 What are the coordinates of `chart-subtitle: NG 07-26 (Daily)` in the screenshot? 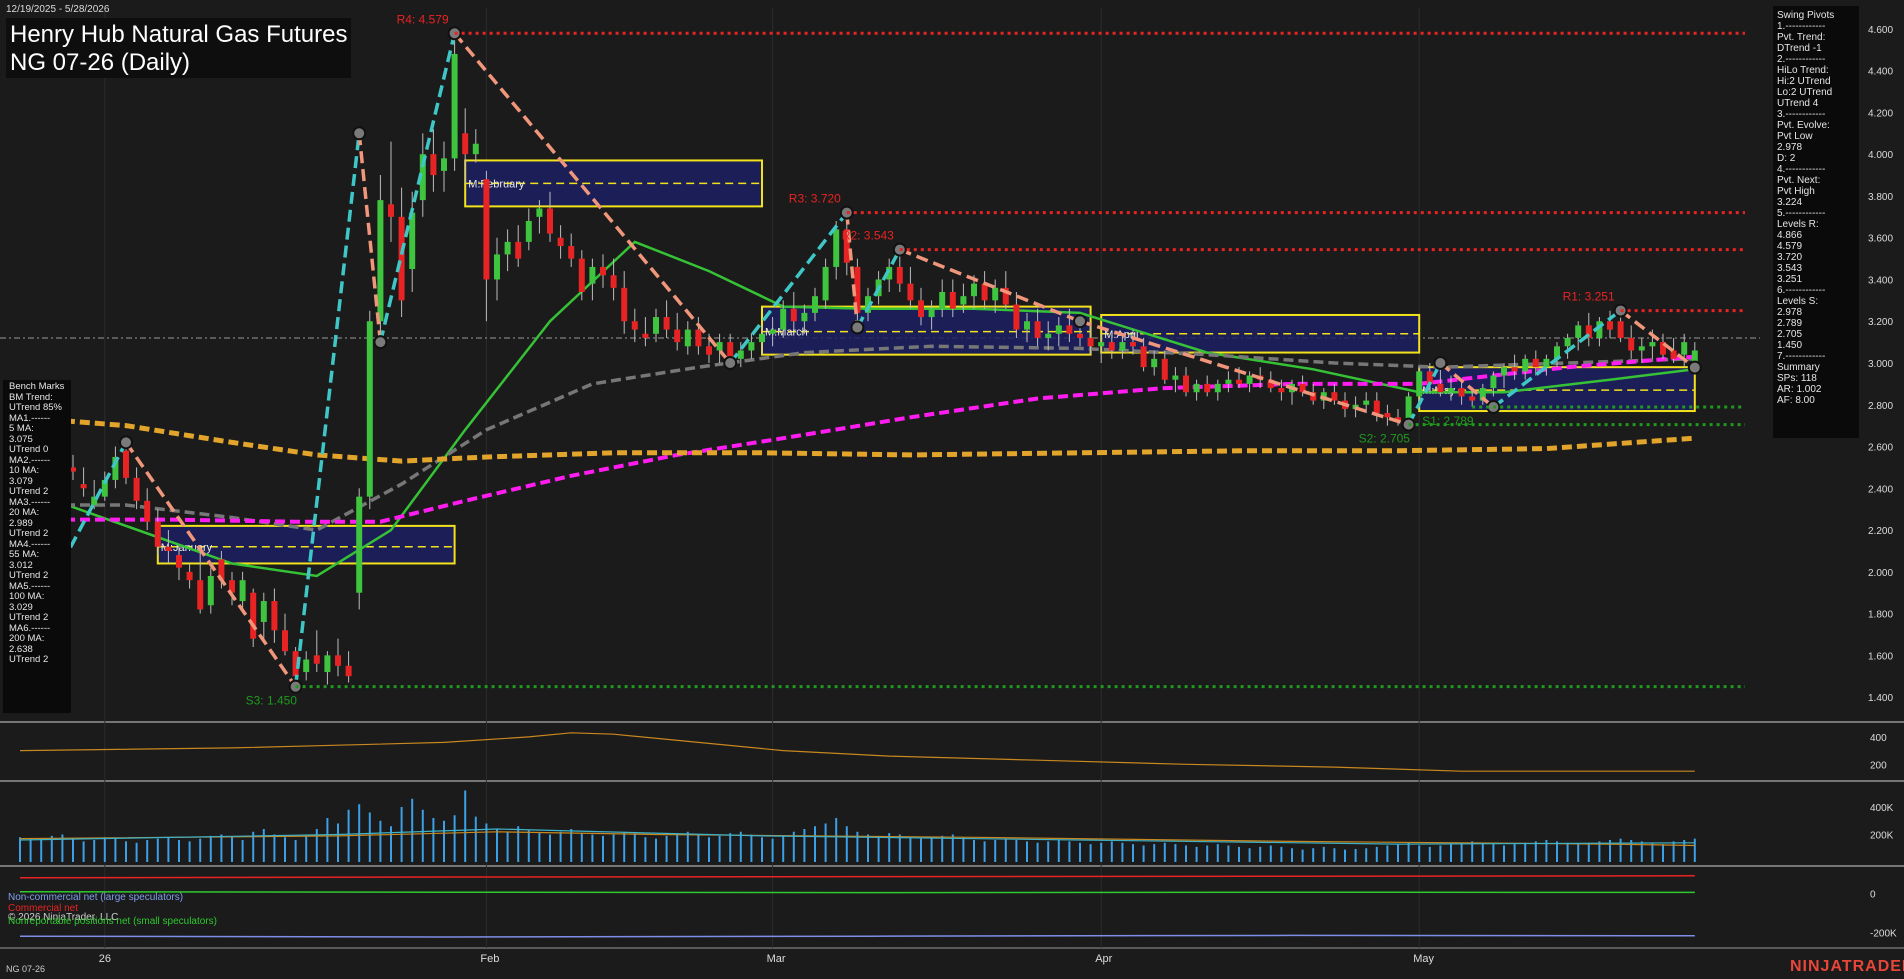 It's located at (100, 62).